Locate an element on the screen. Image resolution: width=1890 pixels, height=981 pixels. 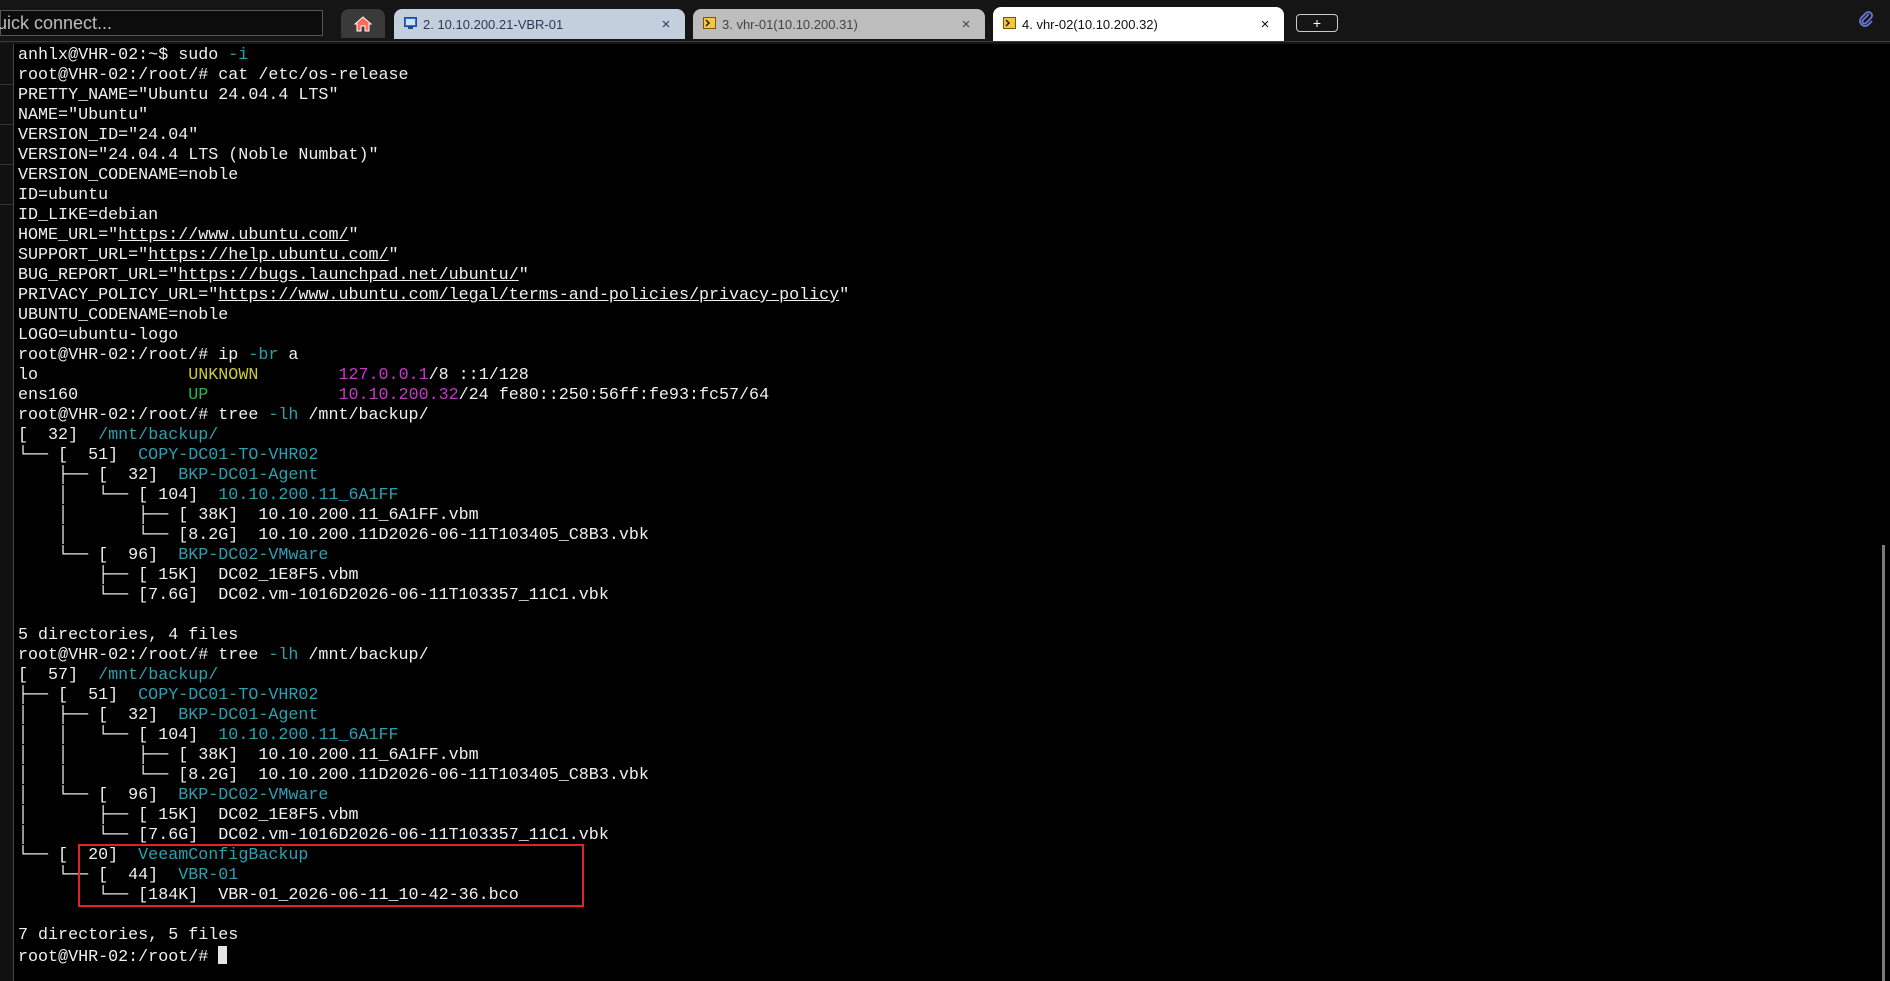
terminal-text: -lh is located at coordinates (283, 655).